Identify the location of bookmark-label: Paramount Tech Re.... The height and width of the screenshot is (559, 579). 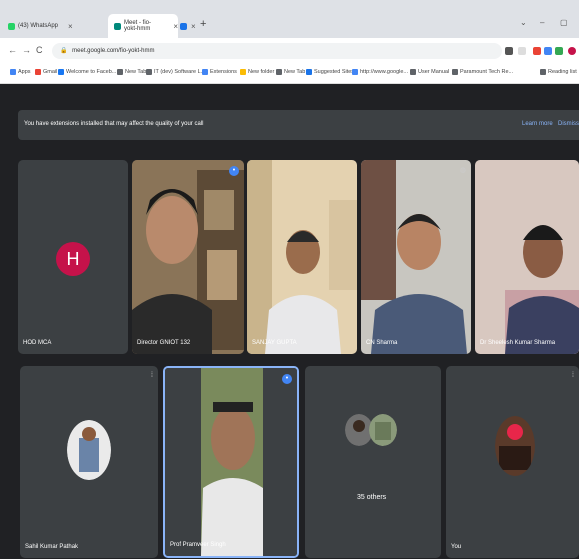
(487, 72).